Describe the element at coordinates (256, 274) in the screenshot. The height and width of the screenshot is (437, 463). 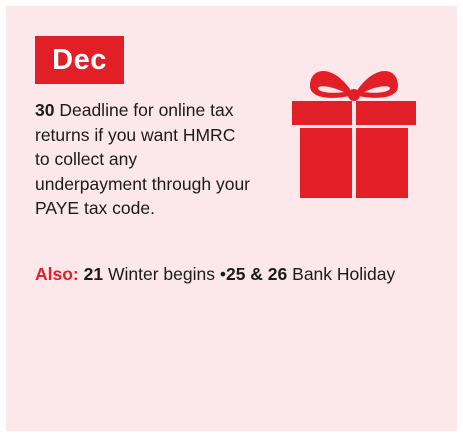
I see `also-date-2: 25 & 26` at that location.